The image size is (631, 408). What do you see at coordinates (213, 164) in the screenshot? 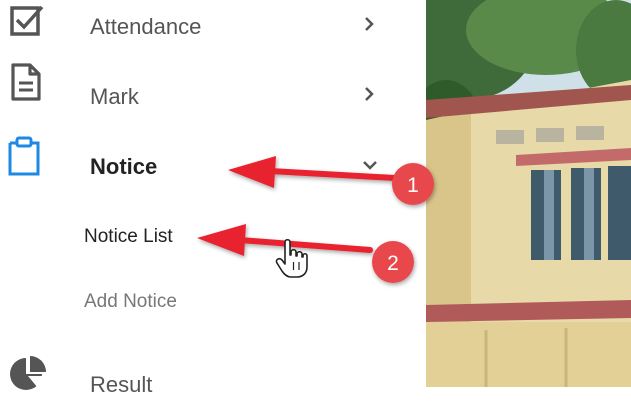
I see `sidebar-item-notice: Notice` at bounding box center [213, 164].